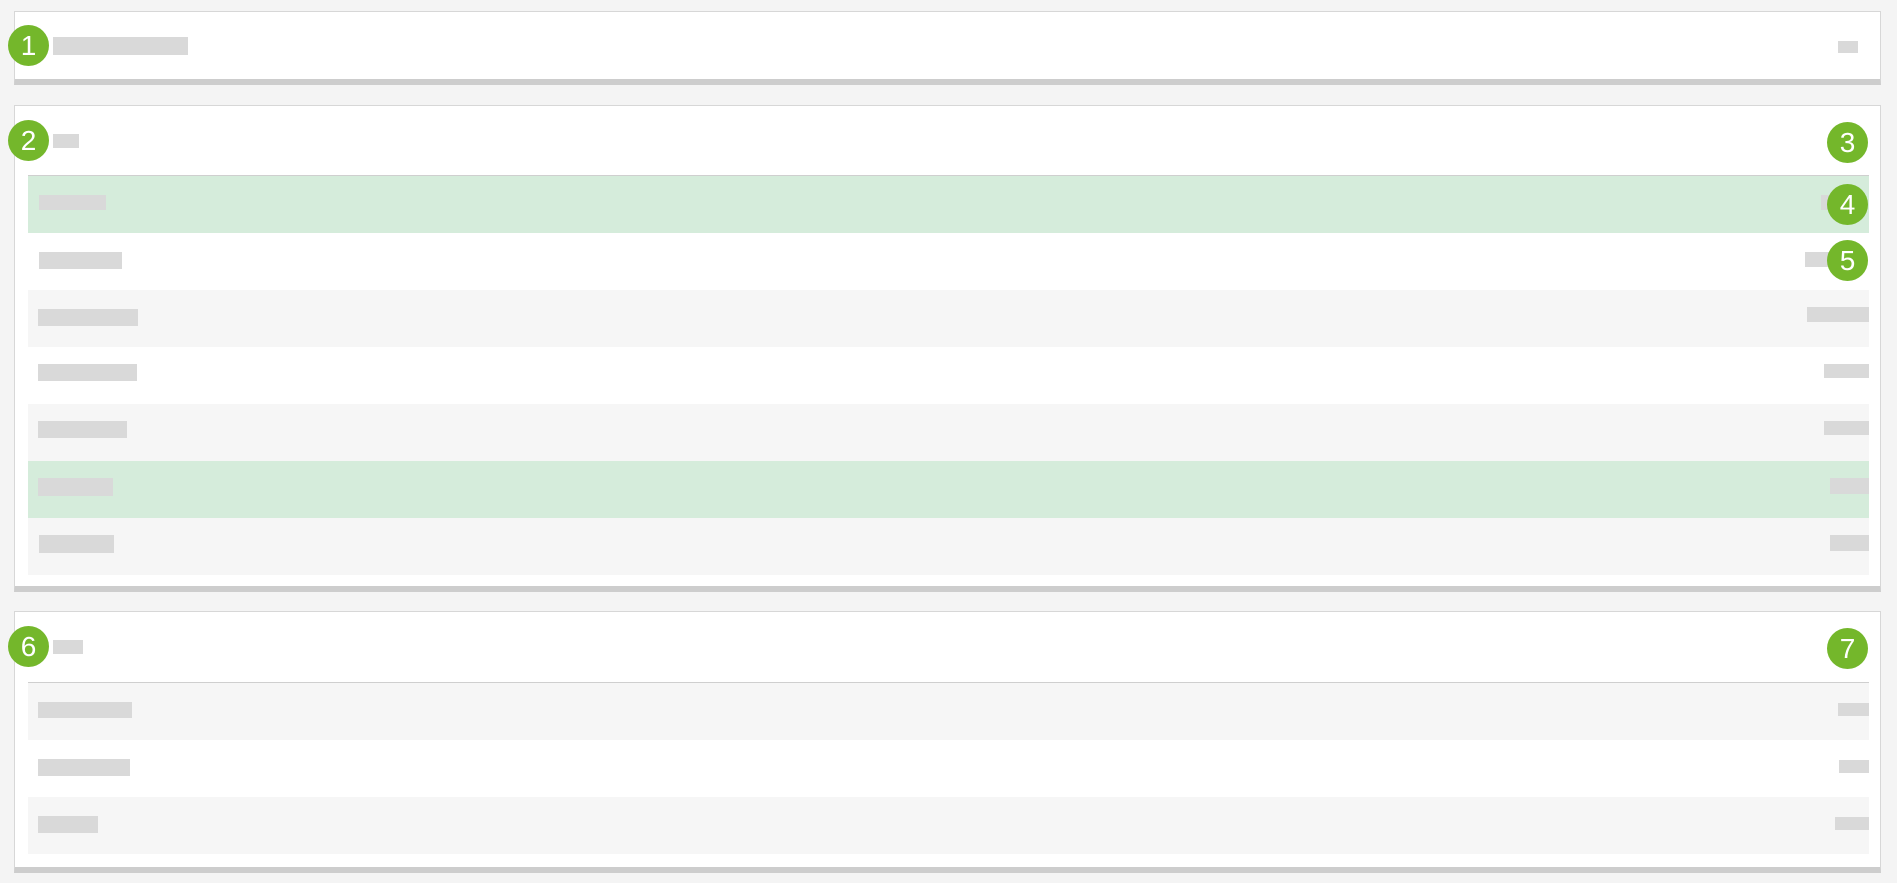  What do you see at coordinates (947, 48) in the screenshot?
I see `top-header-panel` at bounding box center [947, 48].